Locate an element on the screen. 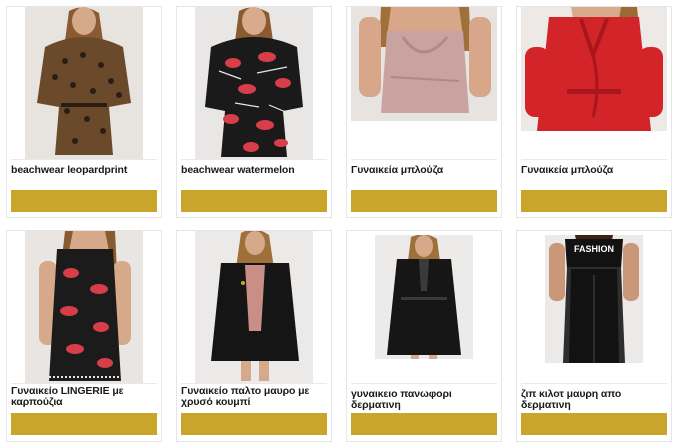 The image size is (680, 447). product-card: beachwear leopardprint is located at coordinates (84, 112).